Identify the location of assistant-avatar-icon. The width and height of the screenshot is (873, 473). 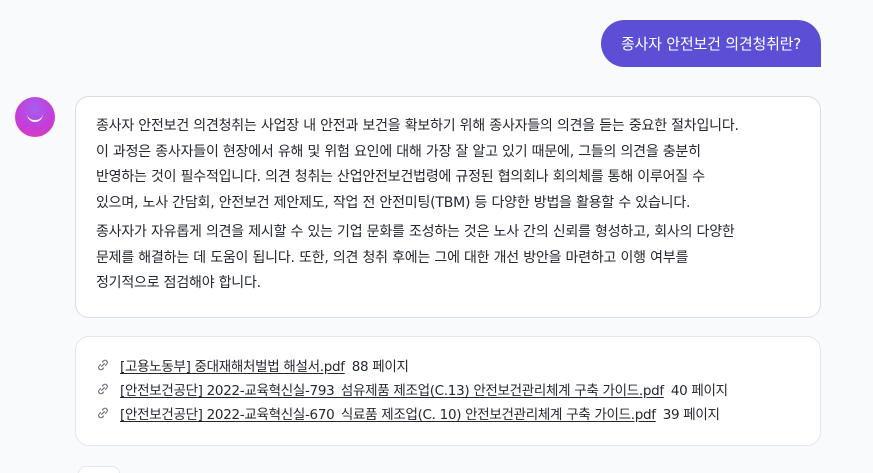
(35, 117).